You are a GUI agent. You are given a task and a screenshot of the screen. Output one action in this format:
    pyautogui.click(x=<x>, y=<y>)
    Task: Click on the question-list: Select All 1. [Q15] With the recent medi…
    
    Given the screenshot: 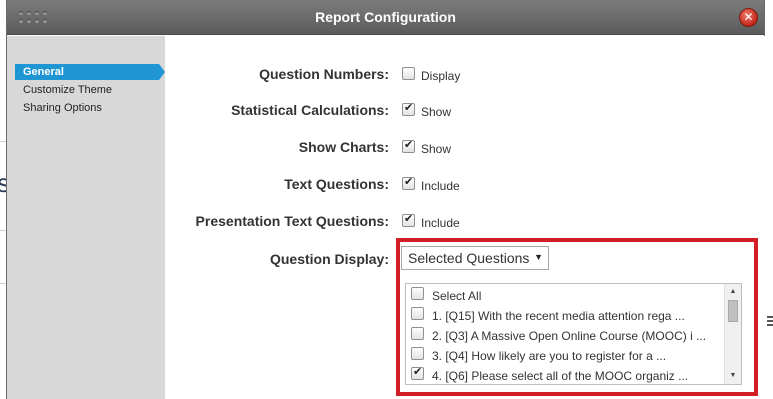 What is the action you would take?
    pyautogui.click(x=573, y=334)
    